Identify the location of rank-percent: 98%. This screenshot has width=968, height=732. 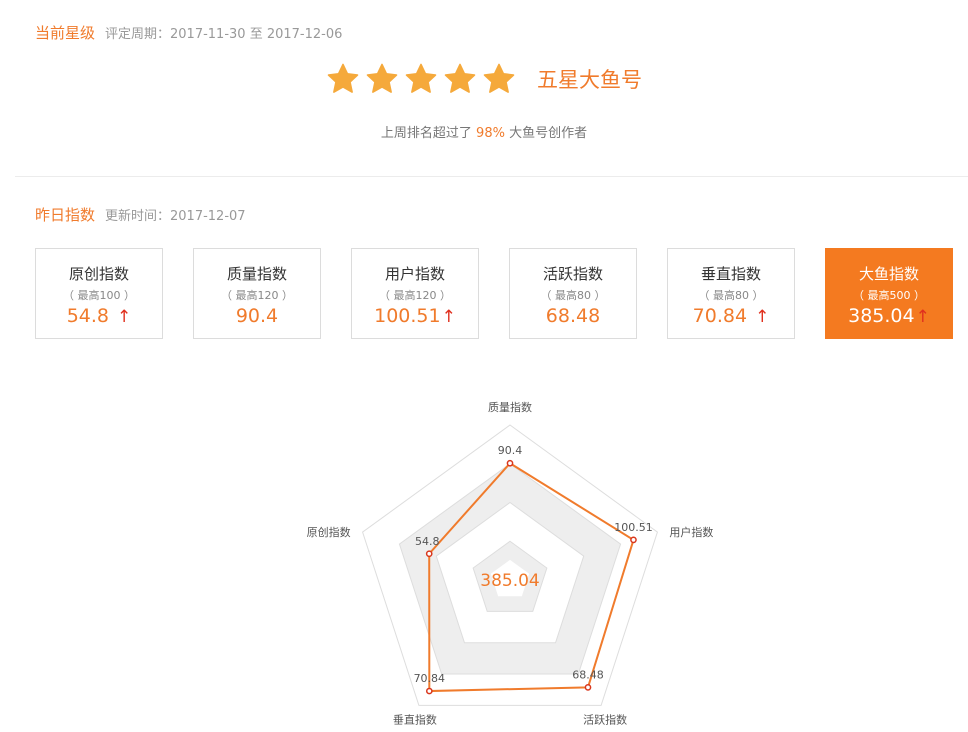
(490, 133).